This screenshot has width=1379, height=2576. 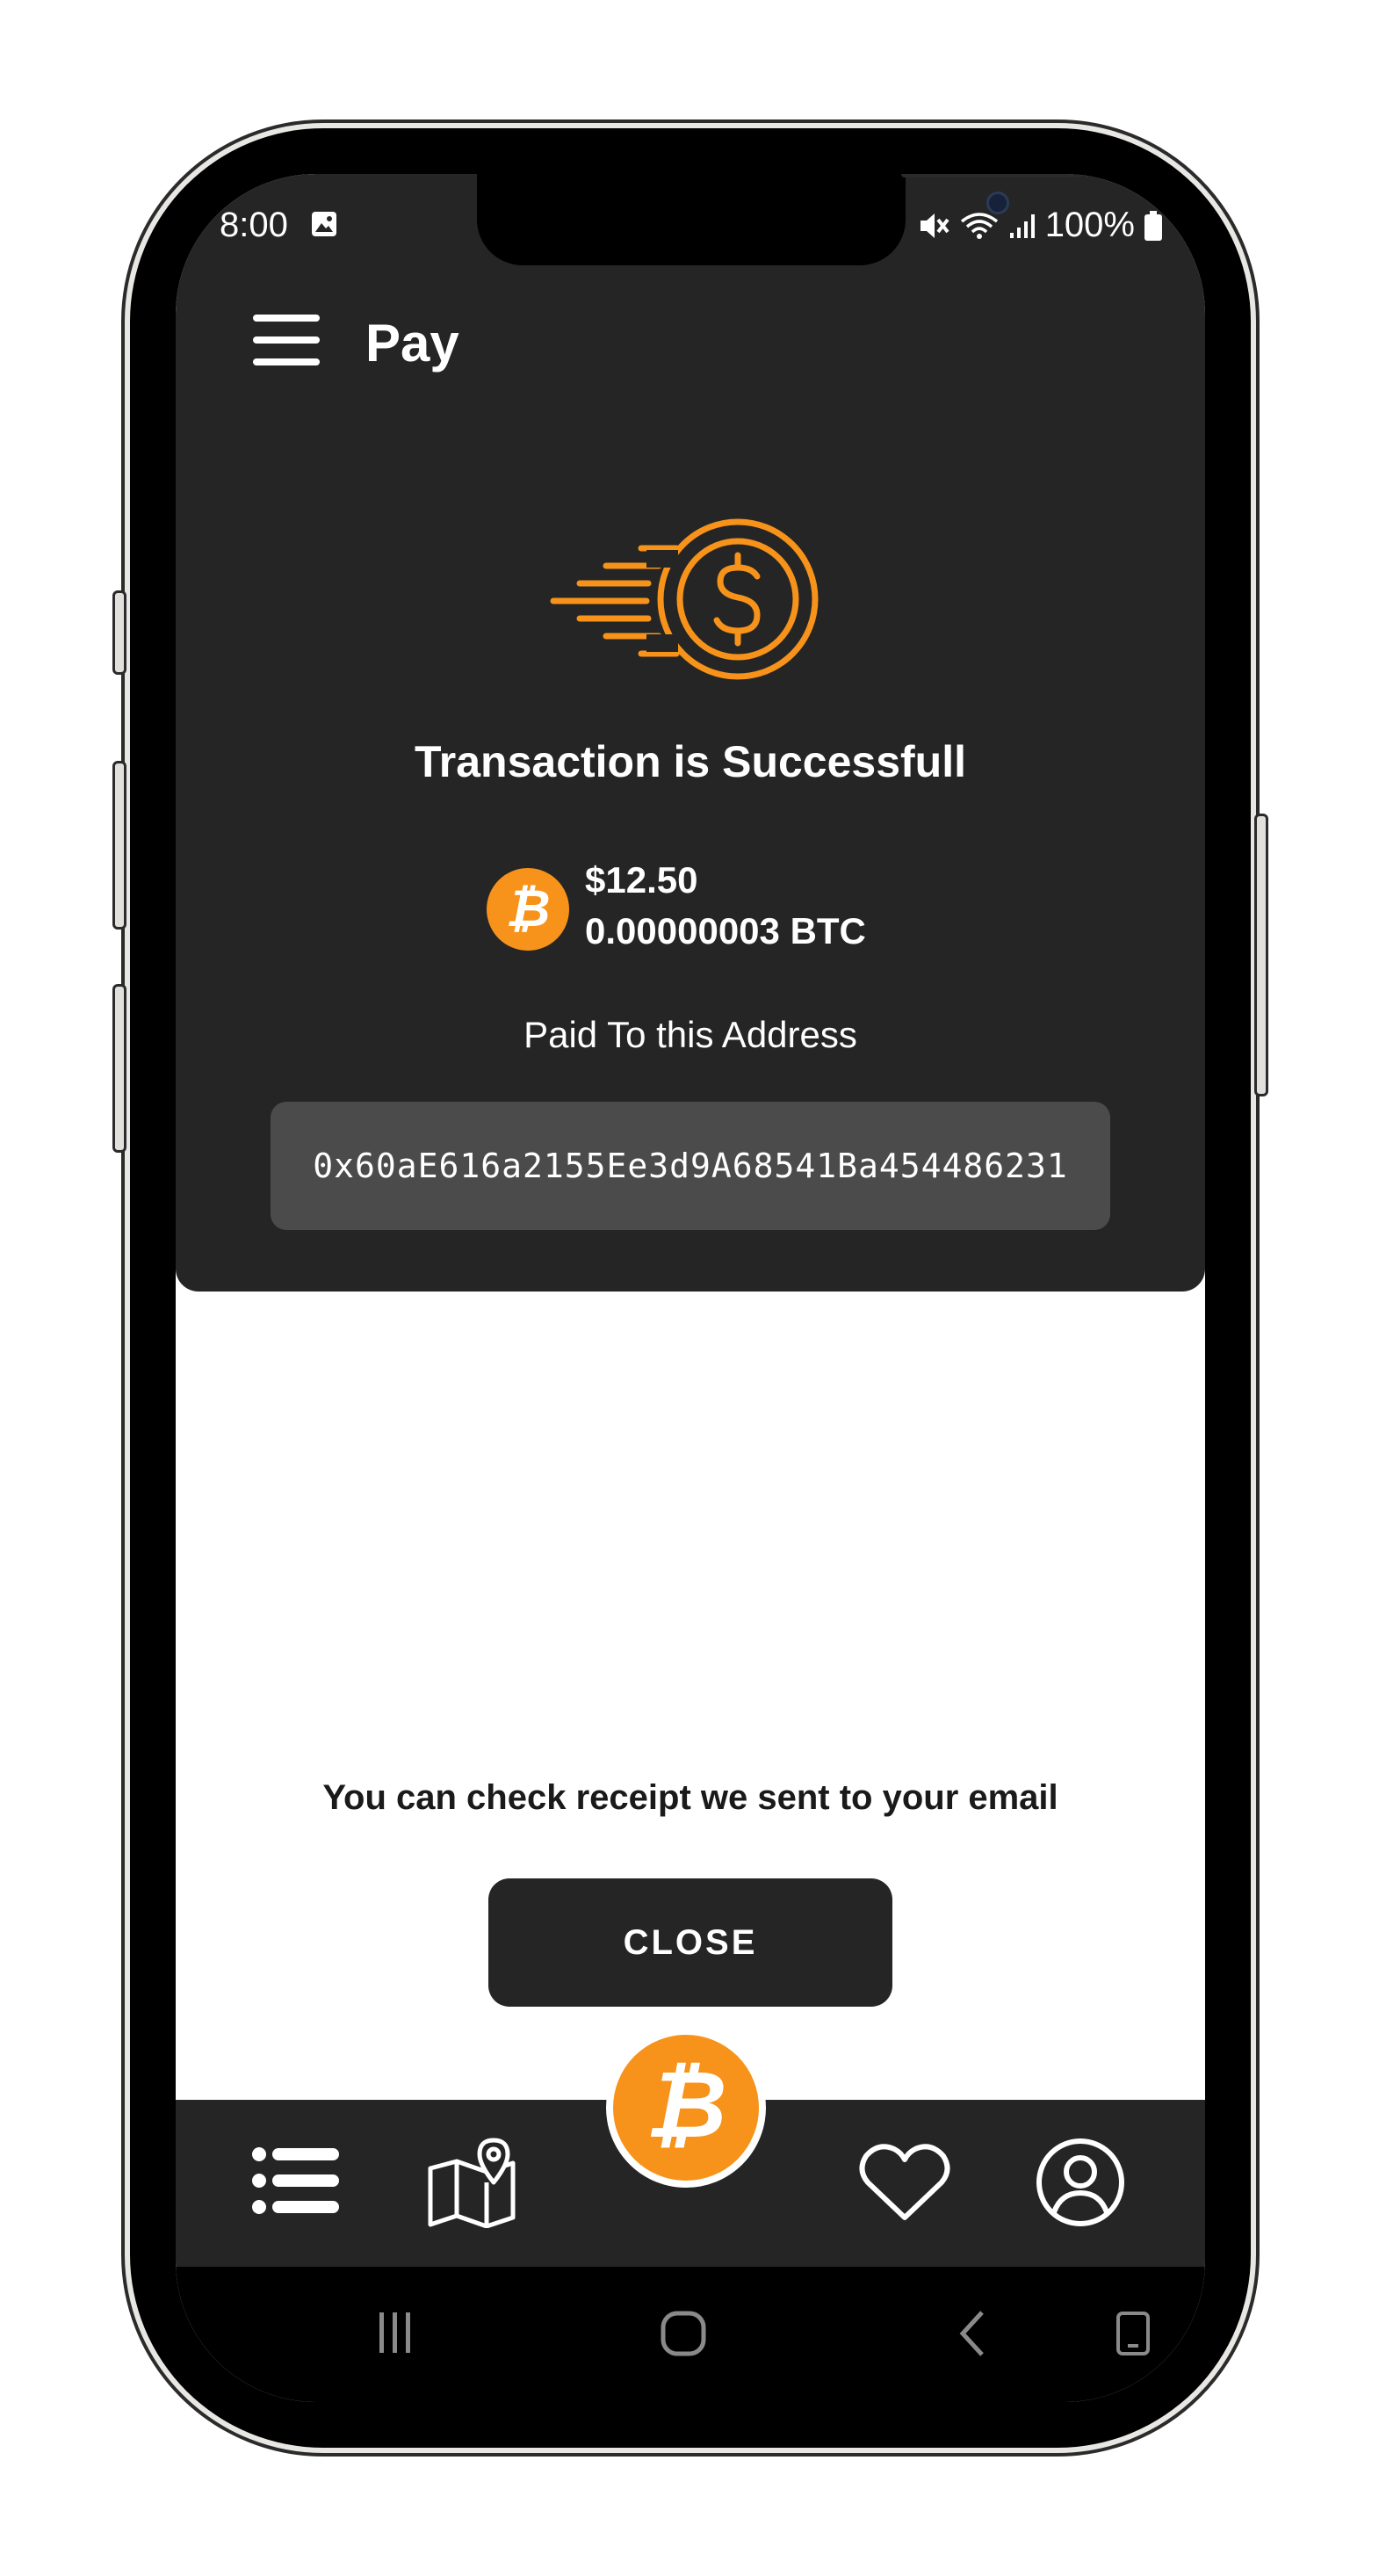 What do you see at coordinates (934, 225) in the screenshot?
I see `mute-icon` at bounding box center [934, 225].